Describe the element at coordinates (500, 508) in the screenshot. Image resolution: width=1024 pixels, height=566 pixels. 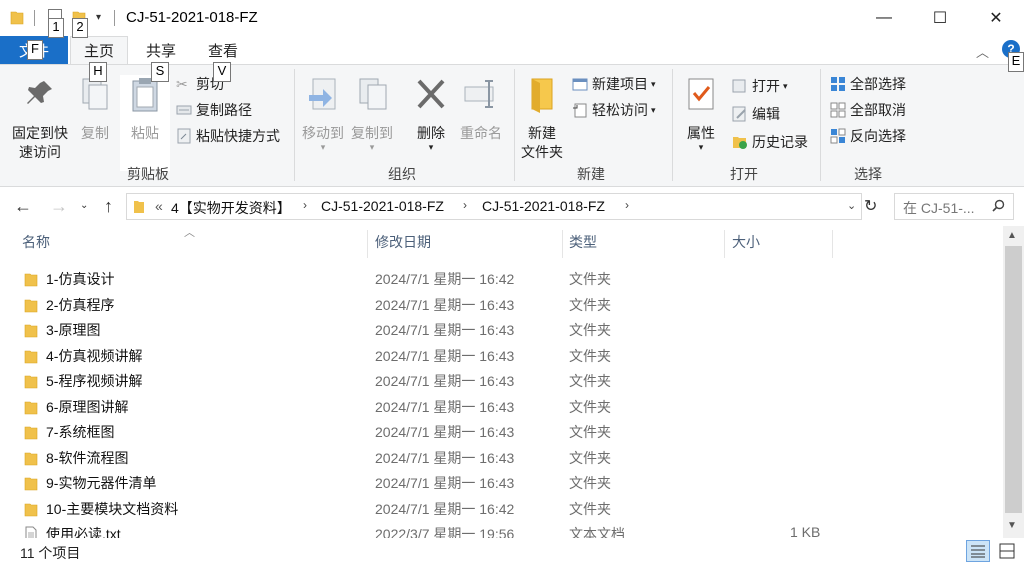
I see `list-item: 10-主要模块文档资料 2024/7/1 星期一 16:42 文件夹` at that location.